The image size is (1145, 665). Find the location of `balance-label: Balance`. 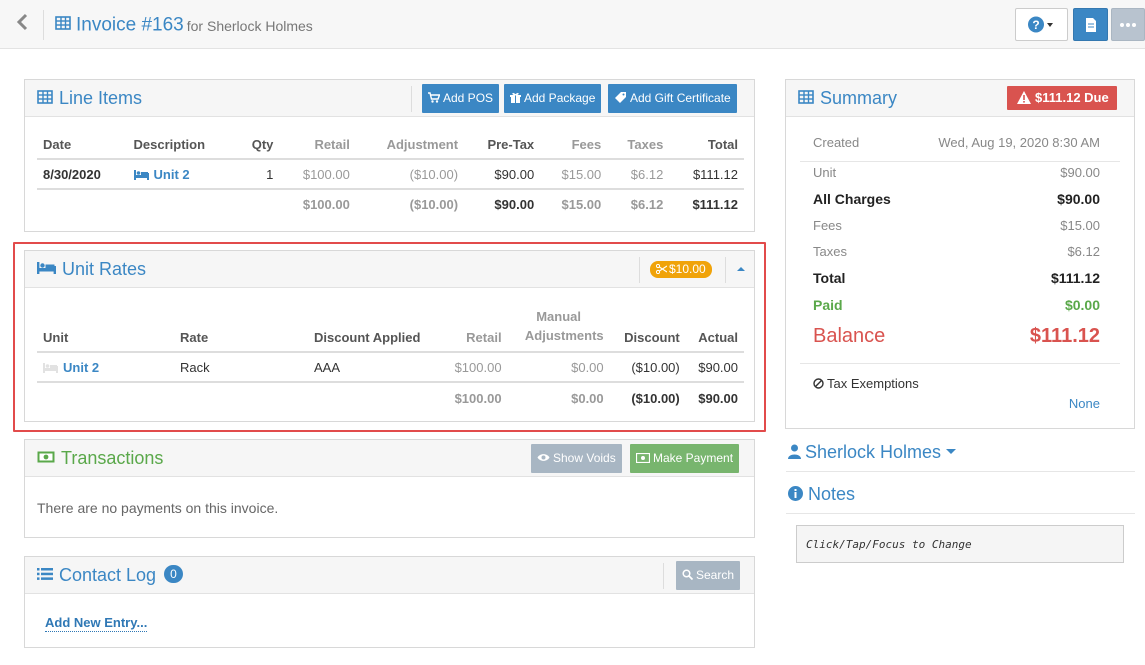

balance-label: Balance is located at coordinates (849, 336).